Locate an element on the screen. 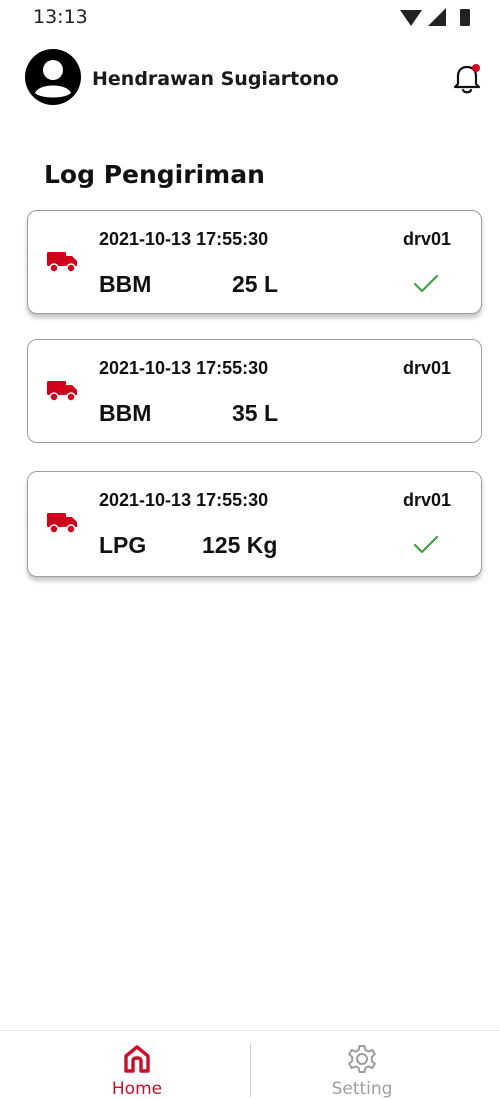 The width and height of the screenshot is (500, 1099). status-time: 13:13 is located at coordinates (60, 17).